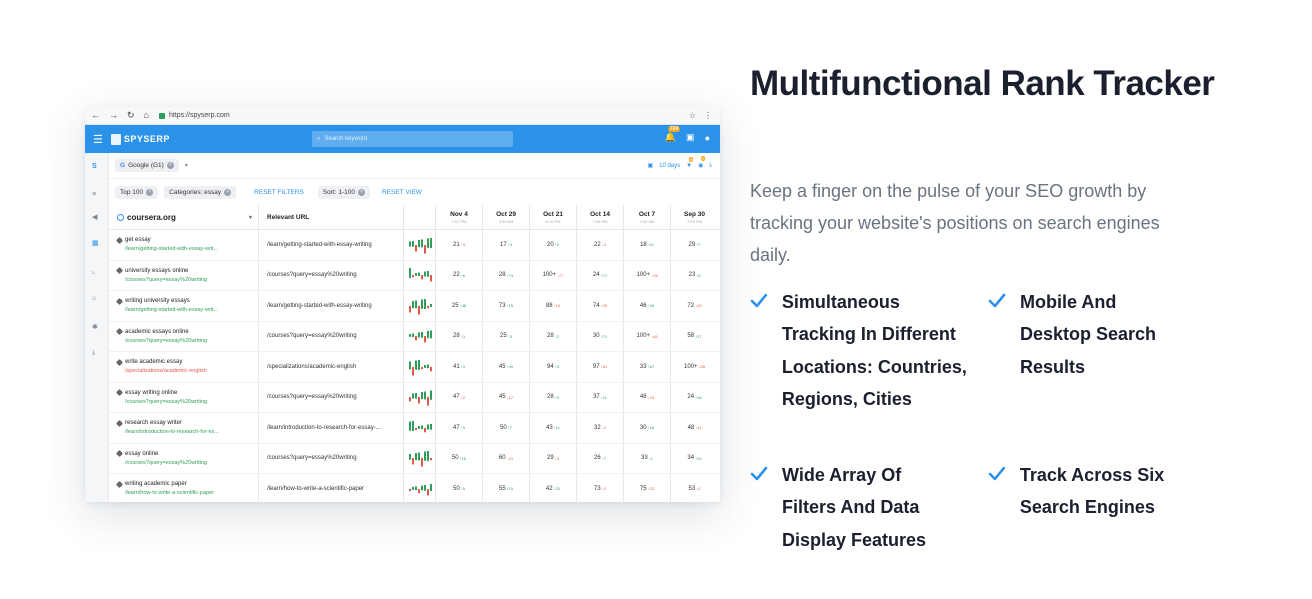 The height and width of the screenshot is (599, 1312). I want to click on position-cell: 50 ↑5, so click(459, 488).